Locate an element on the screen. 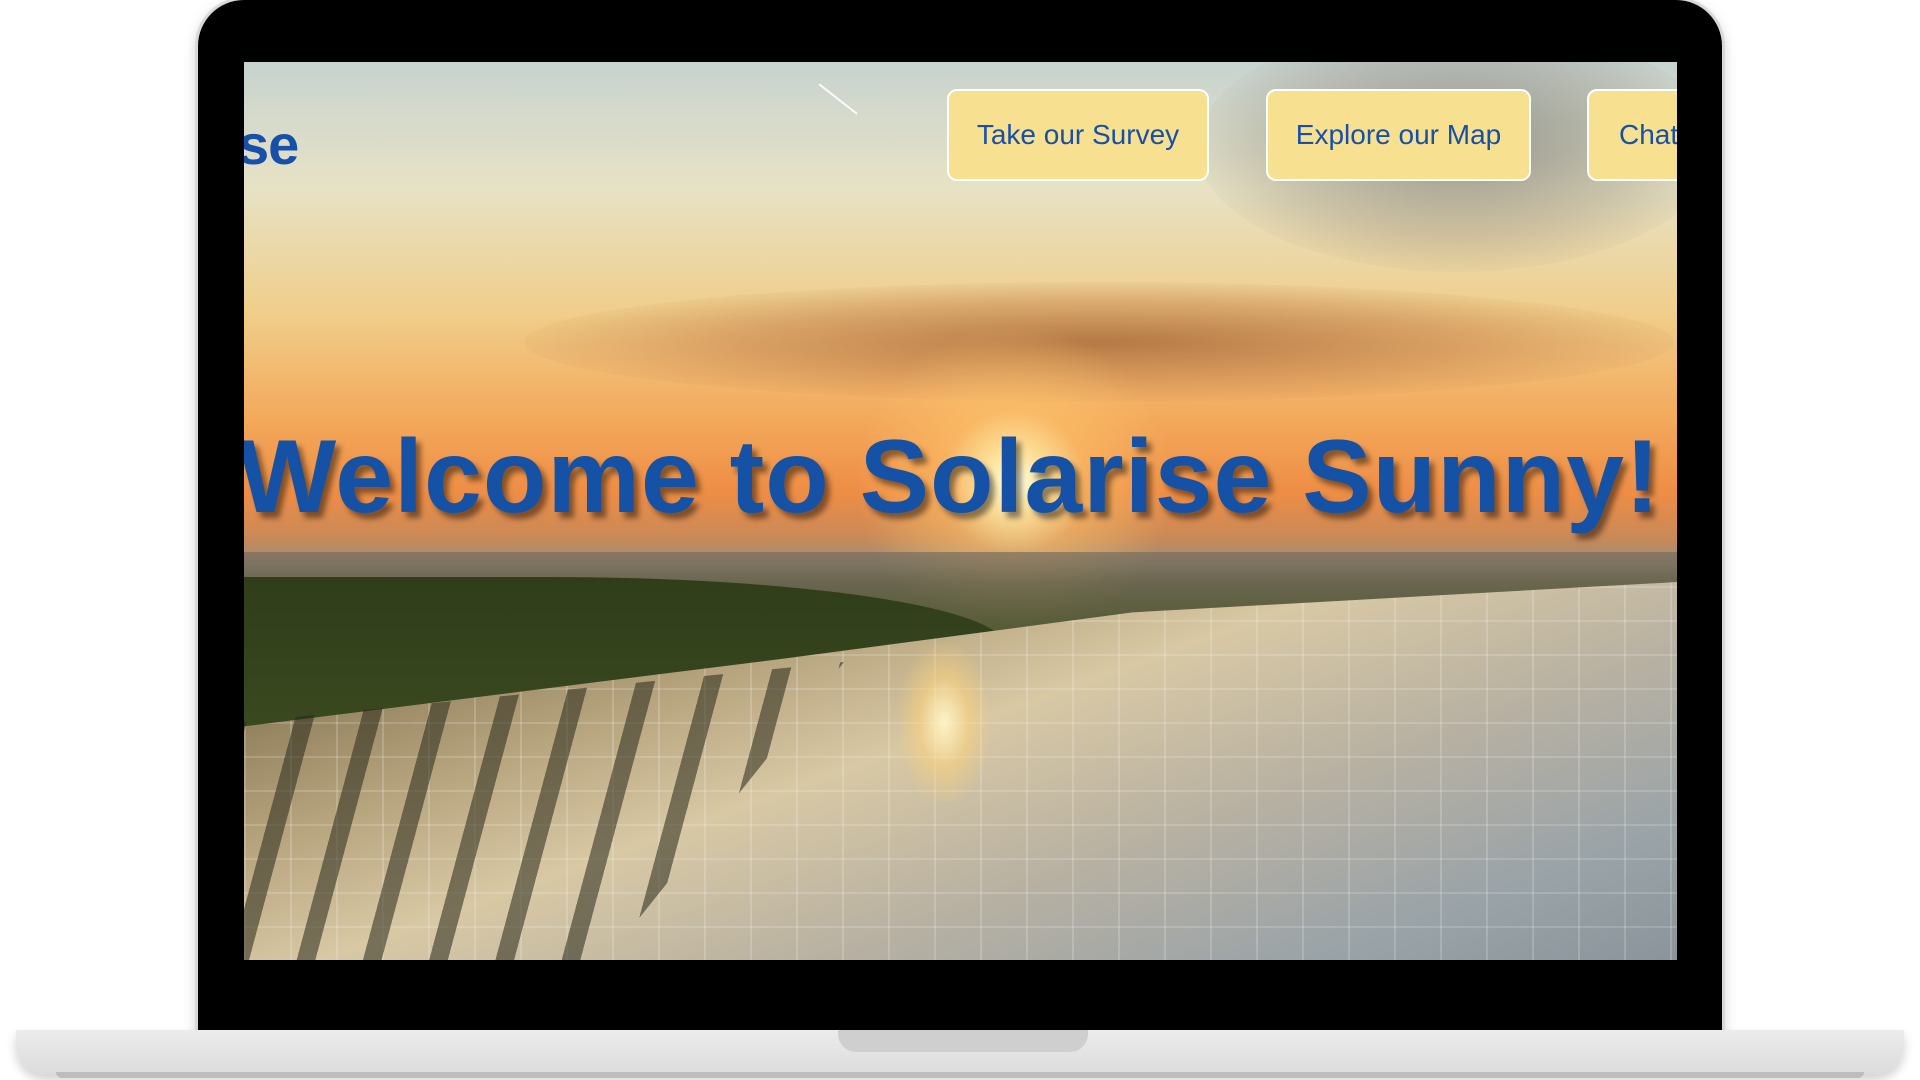  chat-button: Chat is located at coordinates (1632, 135).